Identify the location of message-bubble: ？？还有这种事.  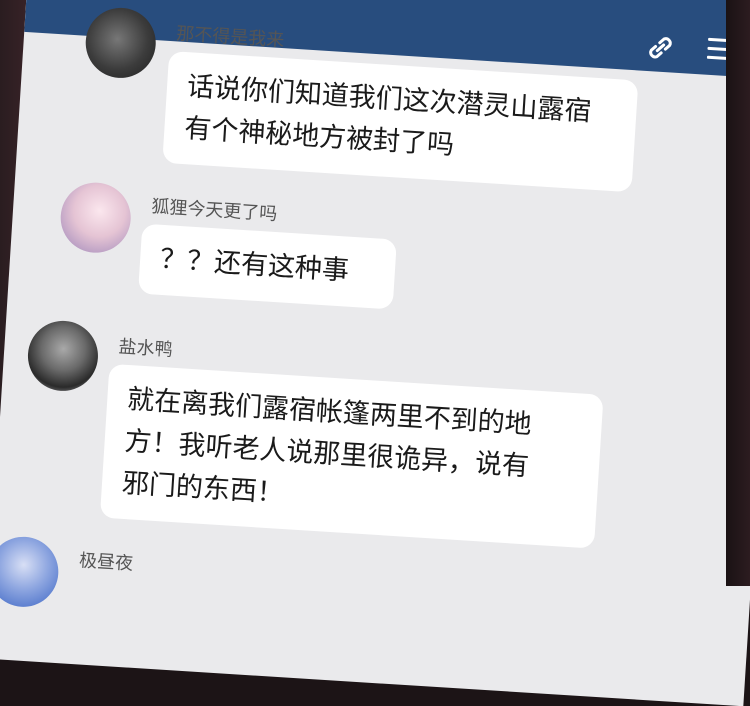
(267, 266).